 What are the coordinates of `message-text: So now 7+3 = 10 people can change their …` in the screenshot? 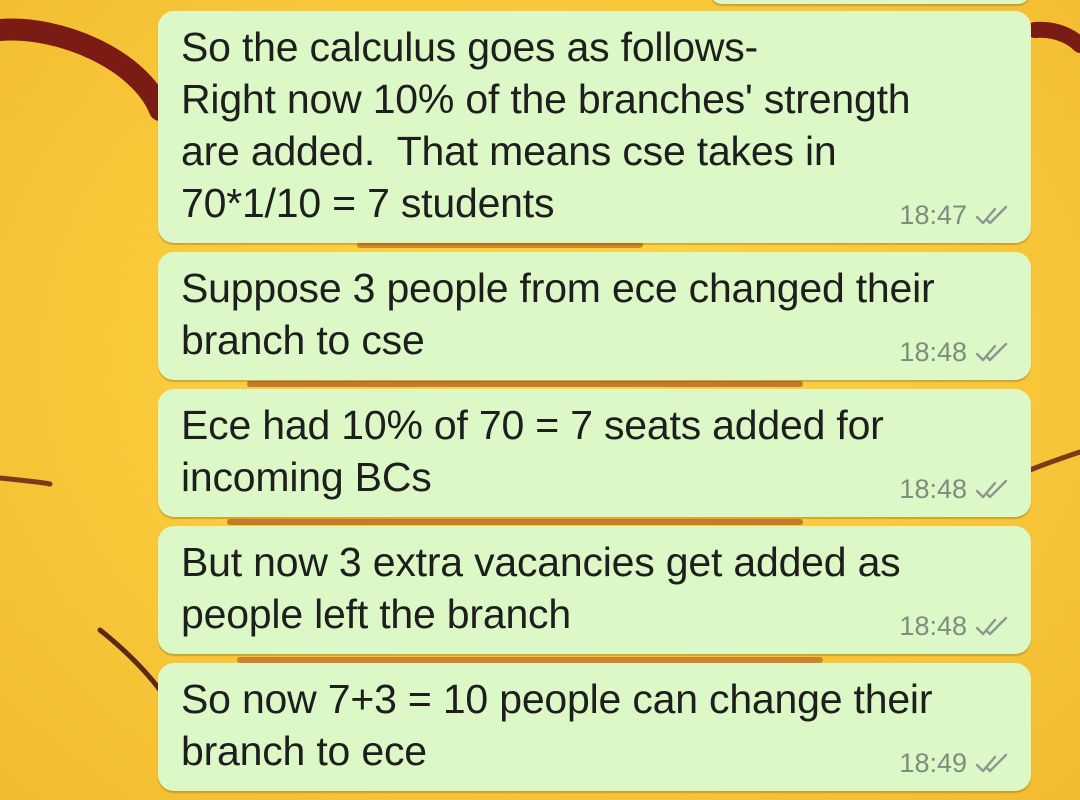 It's located at (557, 725).